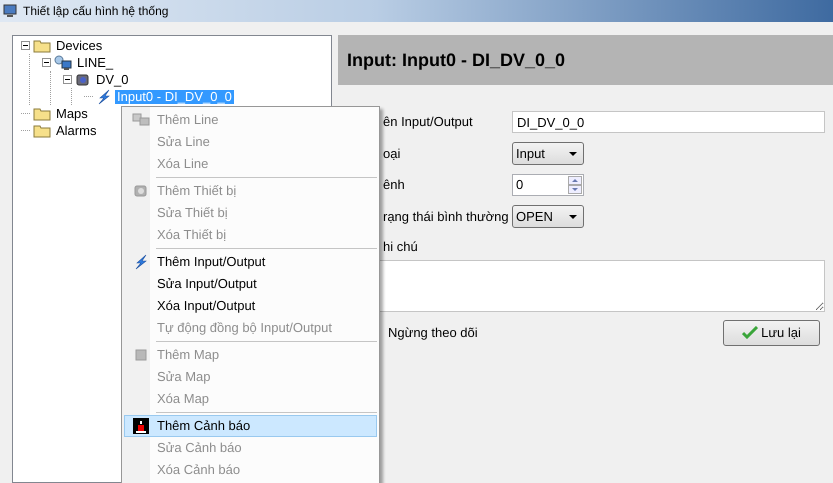 The height and width of the screenshot is (483, 833). Describe the element at coordinates (433, 333) in the screenshot. I see `monitor-label: Ngừng theo dõi` at that location.